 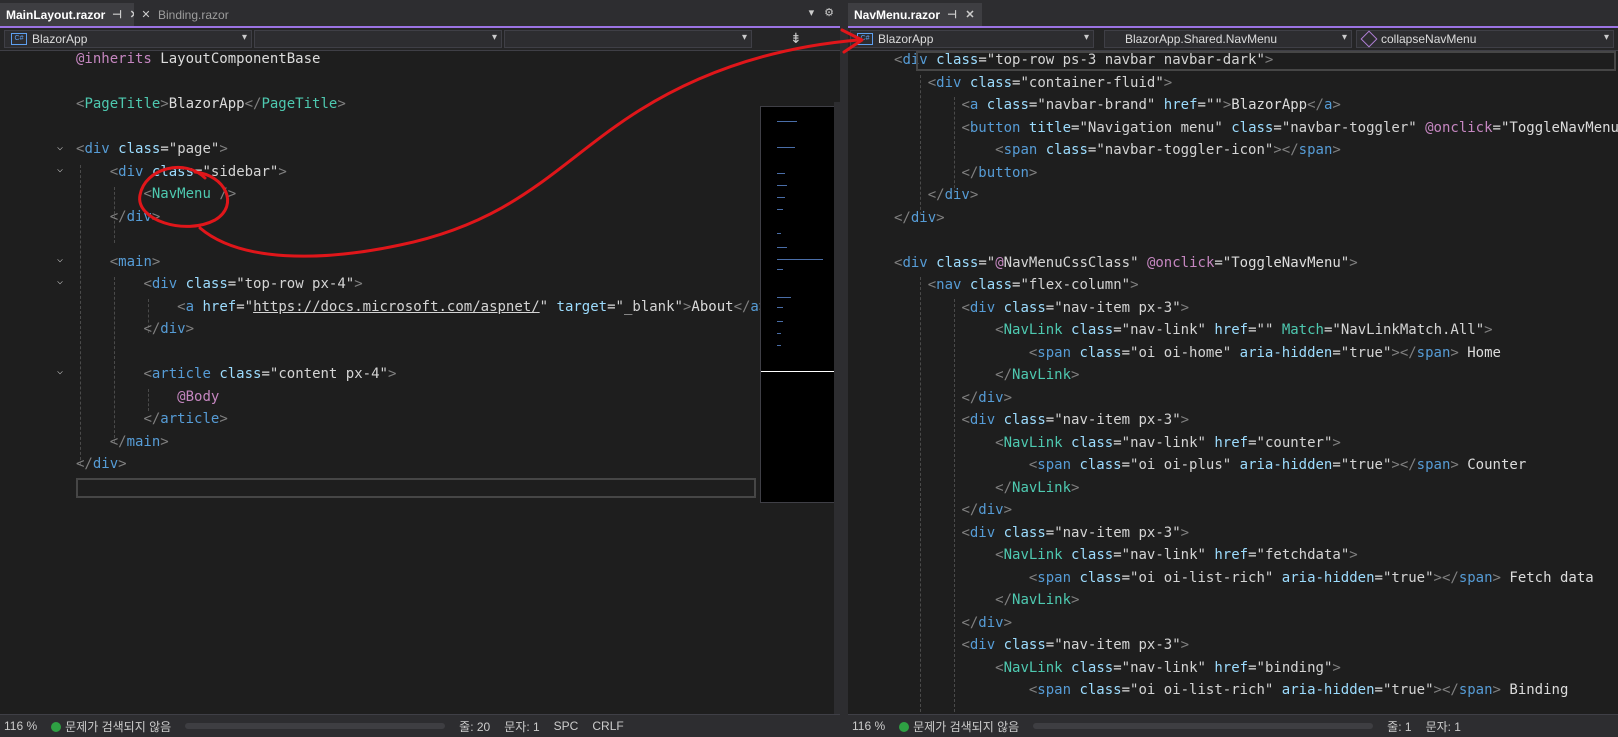 What do you see at coordinates (796, 38) in the screenshot?
I see `split-window-icon: ⇟` at bounding box center [796, 38].